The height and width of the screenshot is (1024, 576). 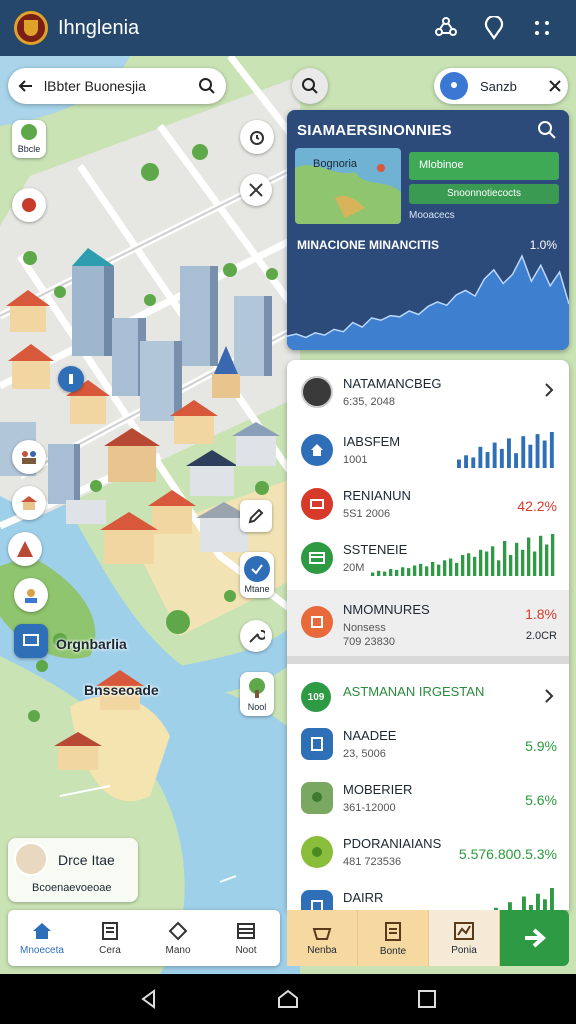 What do you see at coordinates (29, 503) in the screenshot?
I see `map-pin-house` at bounding box center [29, 503].